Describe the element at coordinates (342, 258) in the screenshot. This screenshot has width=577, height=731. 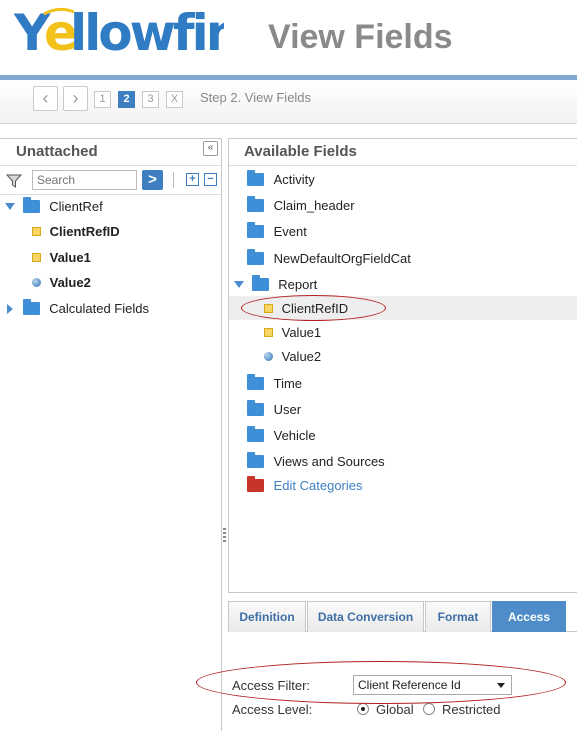
I see `tree-label: NewDefaultOrgFieldCat` at that location.